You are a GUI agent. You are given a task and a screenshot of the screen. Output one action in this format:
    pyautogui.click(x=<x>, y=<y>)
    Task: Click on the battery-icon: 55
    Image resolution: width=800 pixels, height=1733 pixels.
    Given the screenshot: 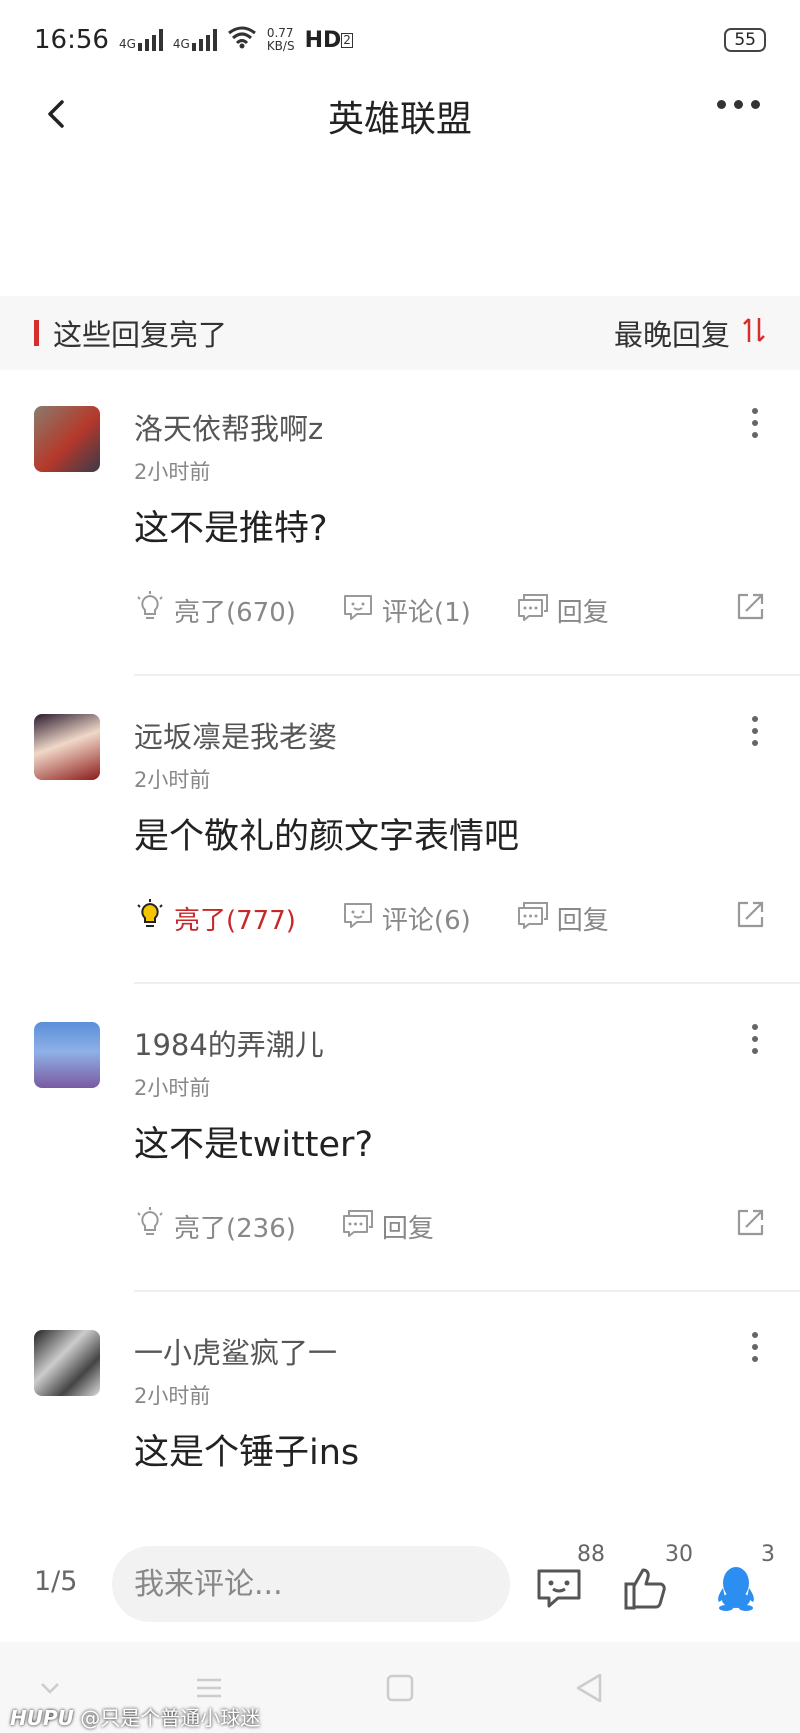 What is the action you would take?
    pyautogui.click(x=745, y=40)
    